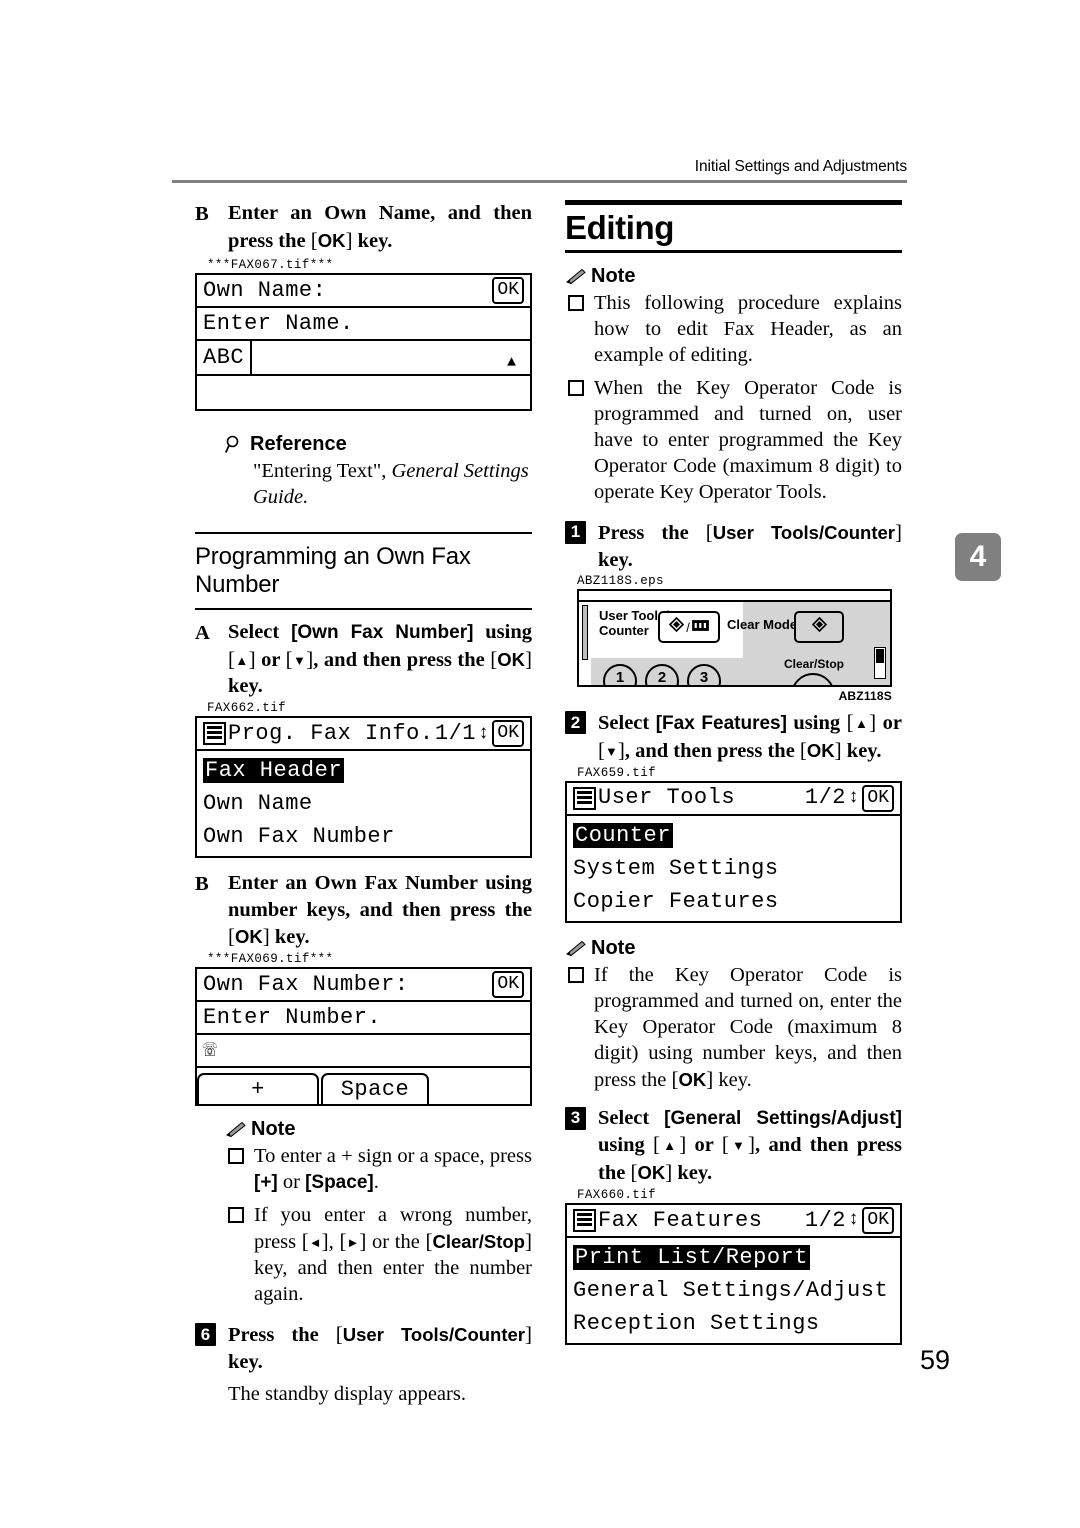 The height and width of the screenshot is (1528, 1080). What do you see at coordinates (306, 984) in the screenshot?
I see `lcd-title-text: Own Fax Number:` at bounding box center [306, 984].